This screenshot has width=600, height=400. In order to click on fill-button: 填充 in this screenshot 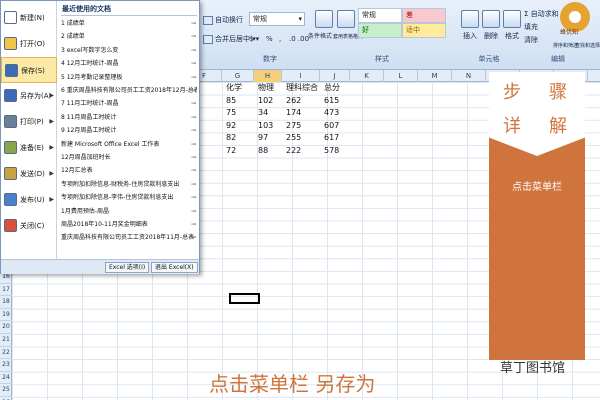, I will do `click(531, 27)`.